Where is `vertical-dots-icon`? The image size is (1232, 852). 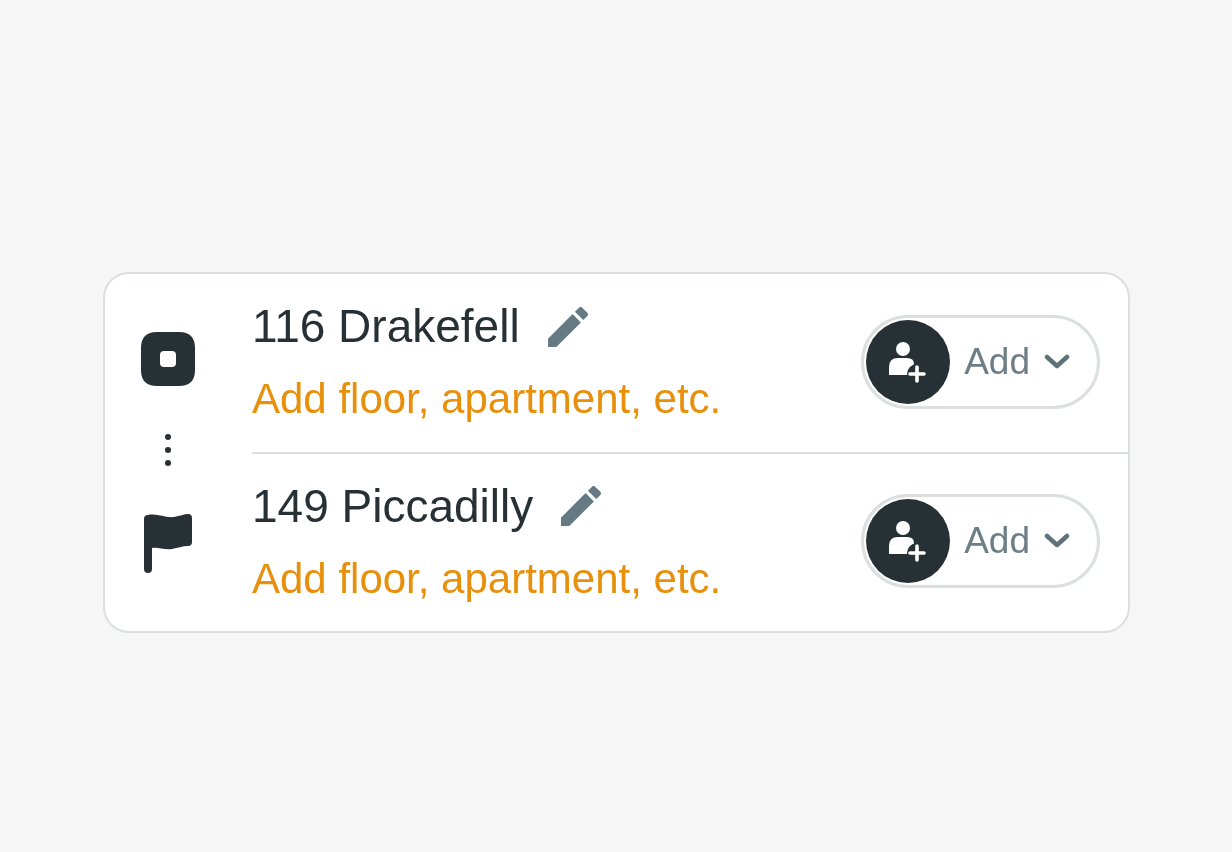 vertical-dots-icon is located at coordinates (168, 450).